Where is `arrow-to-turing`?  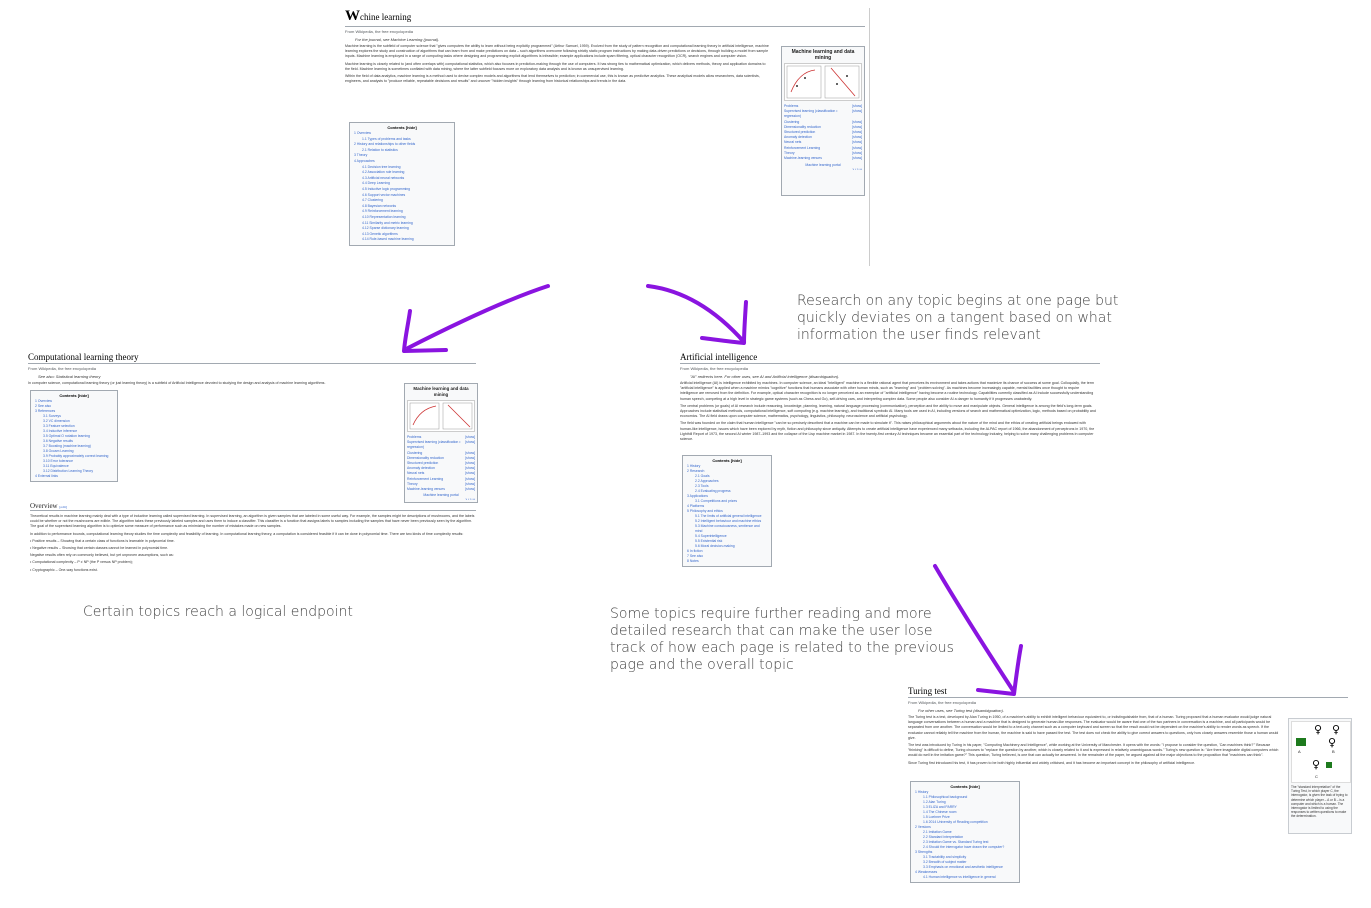 arrow-to-turing is located at coordinates (974, 629).